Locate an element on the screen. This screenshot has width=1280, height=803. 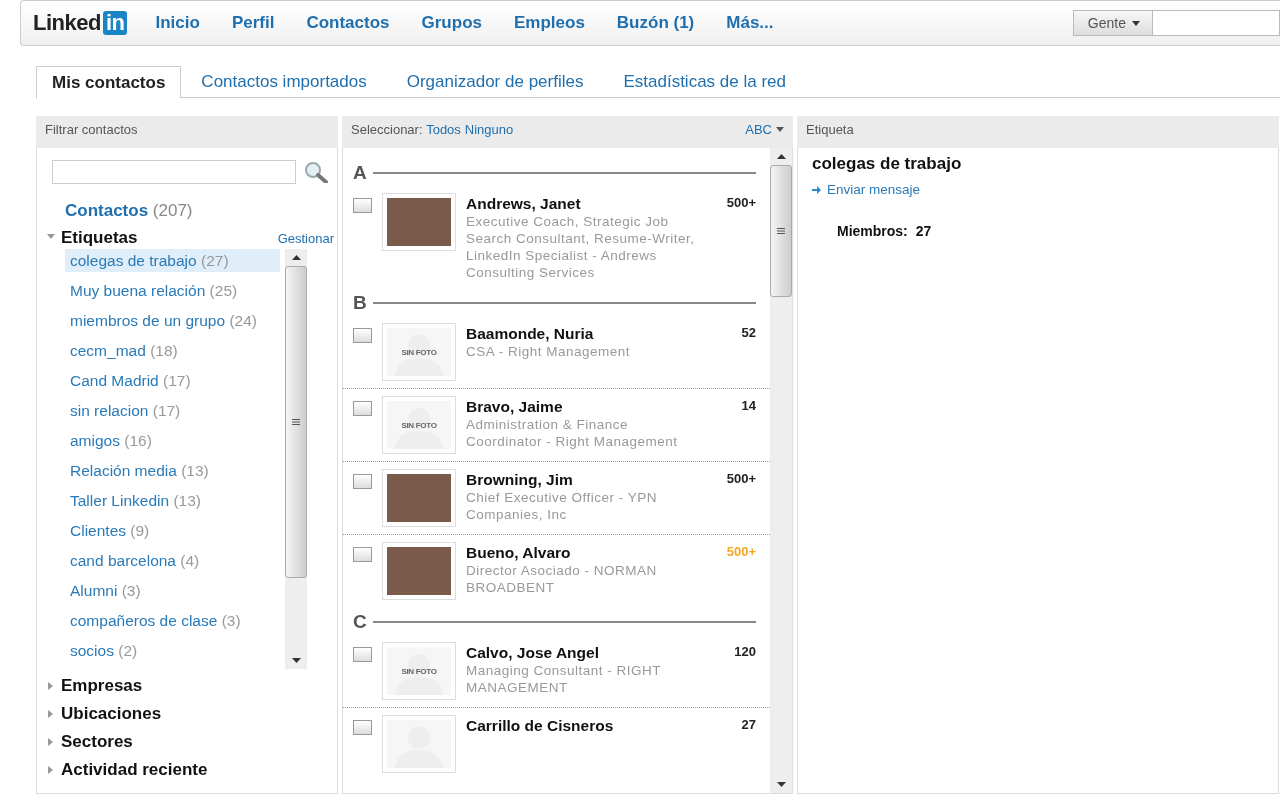
sort-dropdown: ABC is located at coordinates (764, 129).